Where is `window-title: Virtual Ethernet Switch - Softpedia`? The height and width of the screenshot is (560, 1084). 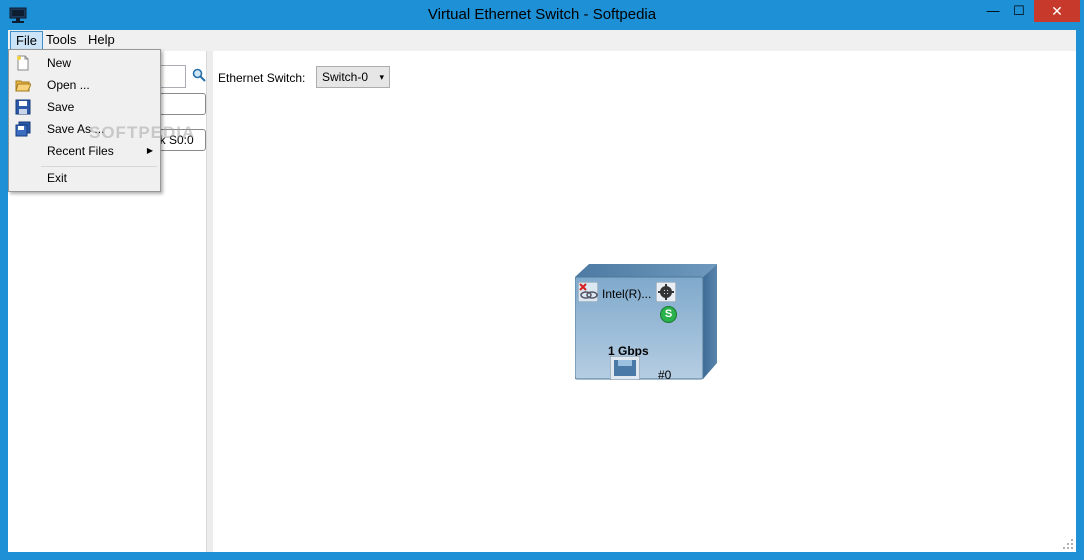
window-title: Virtual Ethernet Switch - Softpedia is located at coordinates (542, 14).